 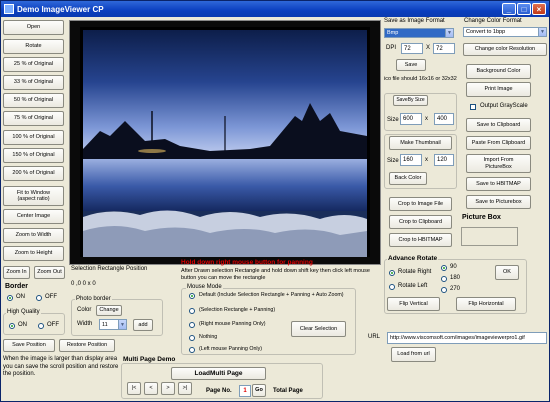 I want to click on mouse-mode-title: Mouse Mode, so click(x=204, y=287).